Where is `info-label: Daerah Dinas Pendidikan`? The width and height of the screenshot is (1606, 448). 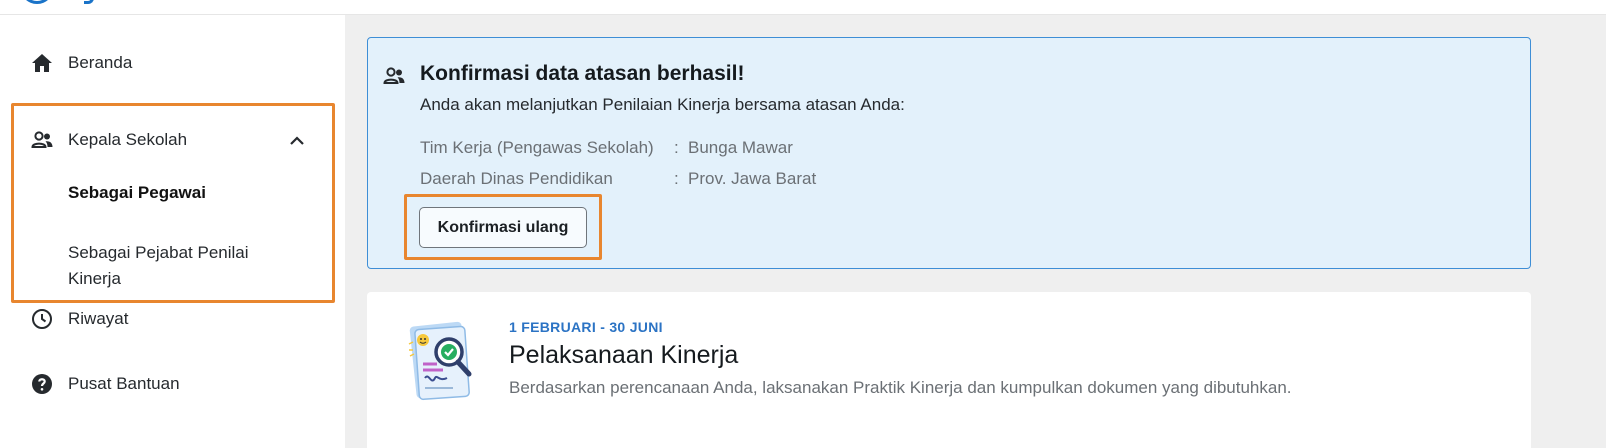
info-label: Daerah Dinas Pendidikan is located at coordinates (516, 178).